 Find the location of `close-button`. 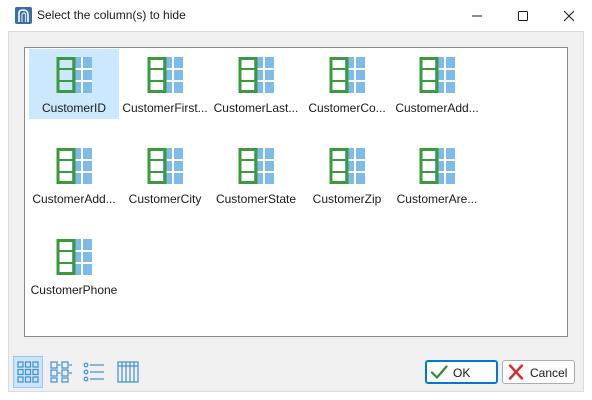

close-button is located at coordinates (569, 15).